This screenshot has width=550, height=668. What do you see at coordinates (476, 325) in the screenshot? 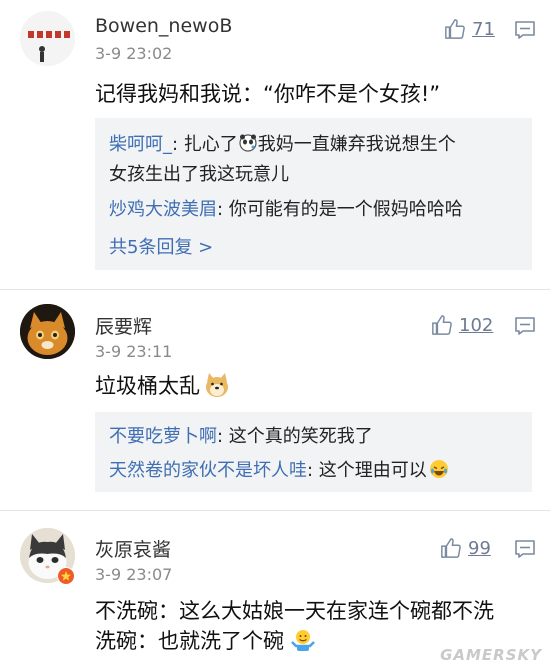
I see `like-count: 102` at bounding box center [476, 325].